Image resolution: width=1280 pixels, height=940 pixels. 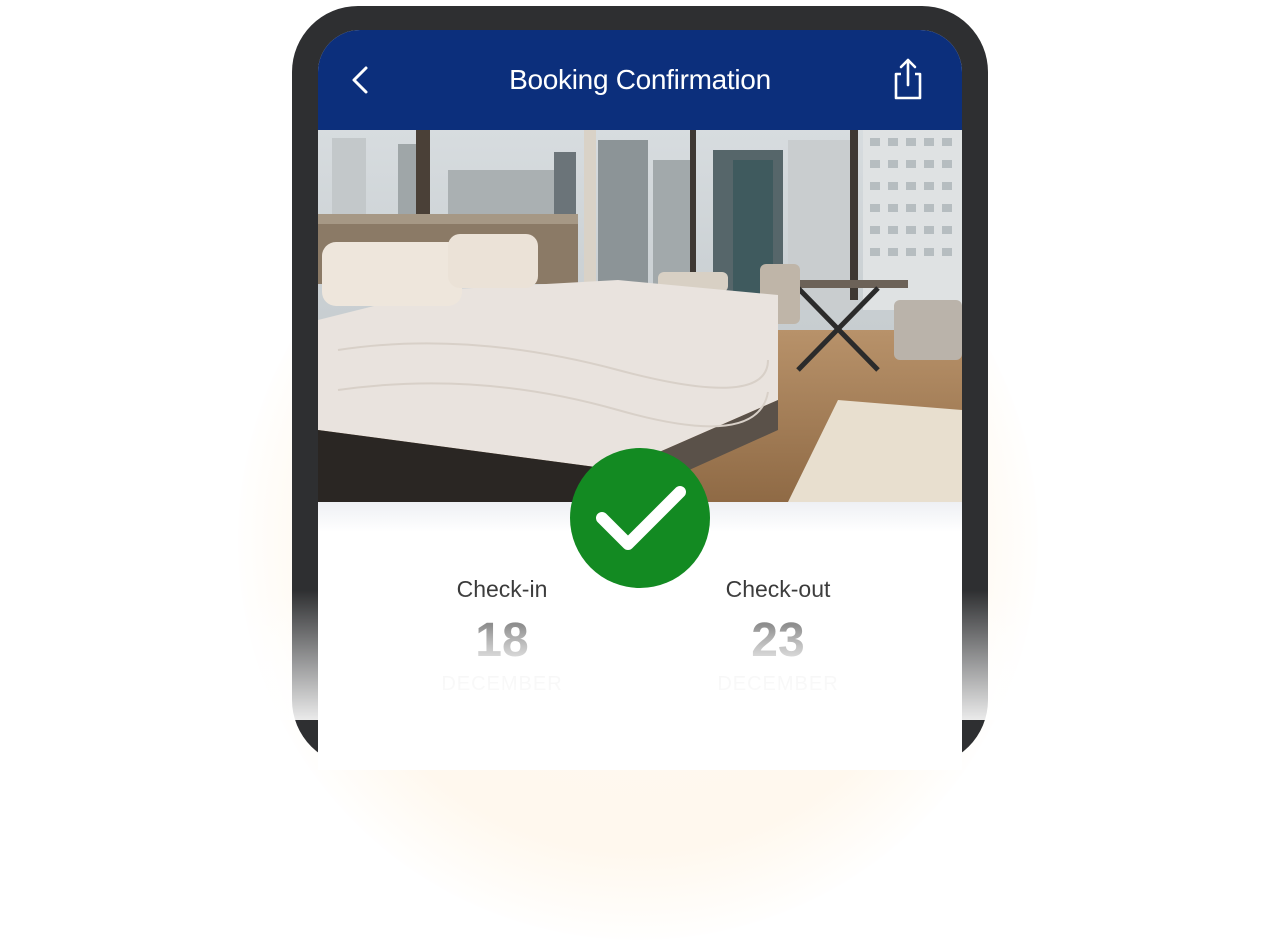 I want to click on app-header: Booking Confirmation, so click(x=640, y=80).